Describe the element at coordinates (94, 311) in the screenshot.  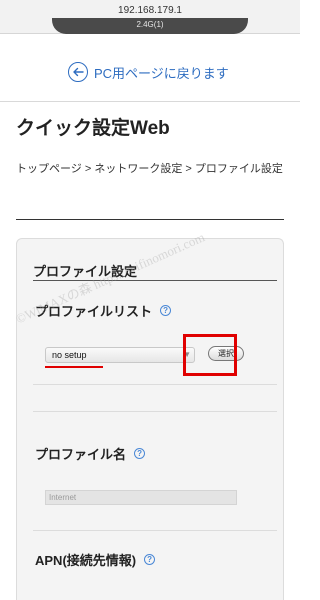
I see `profile-list-label-text: プロファイルリスト` at that location.